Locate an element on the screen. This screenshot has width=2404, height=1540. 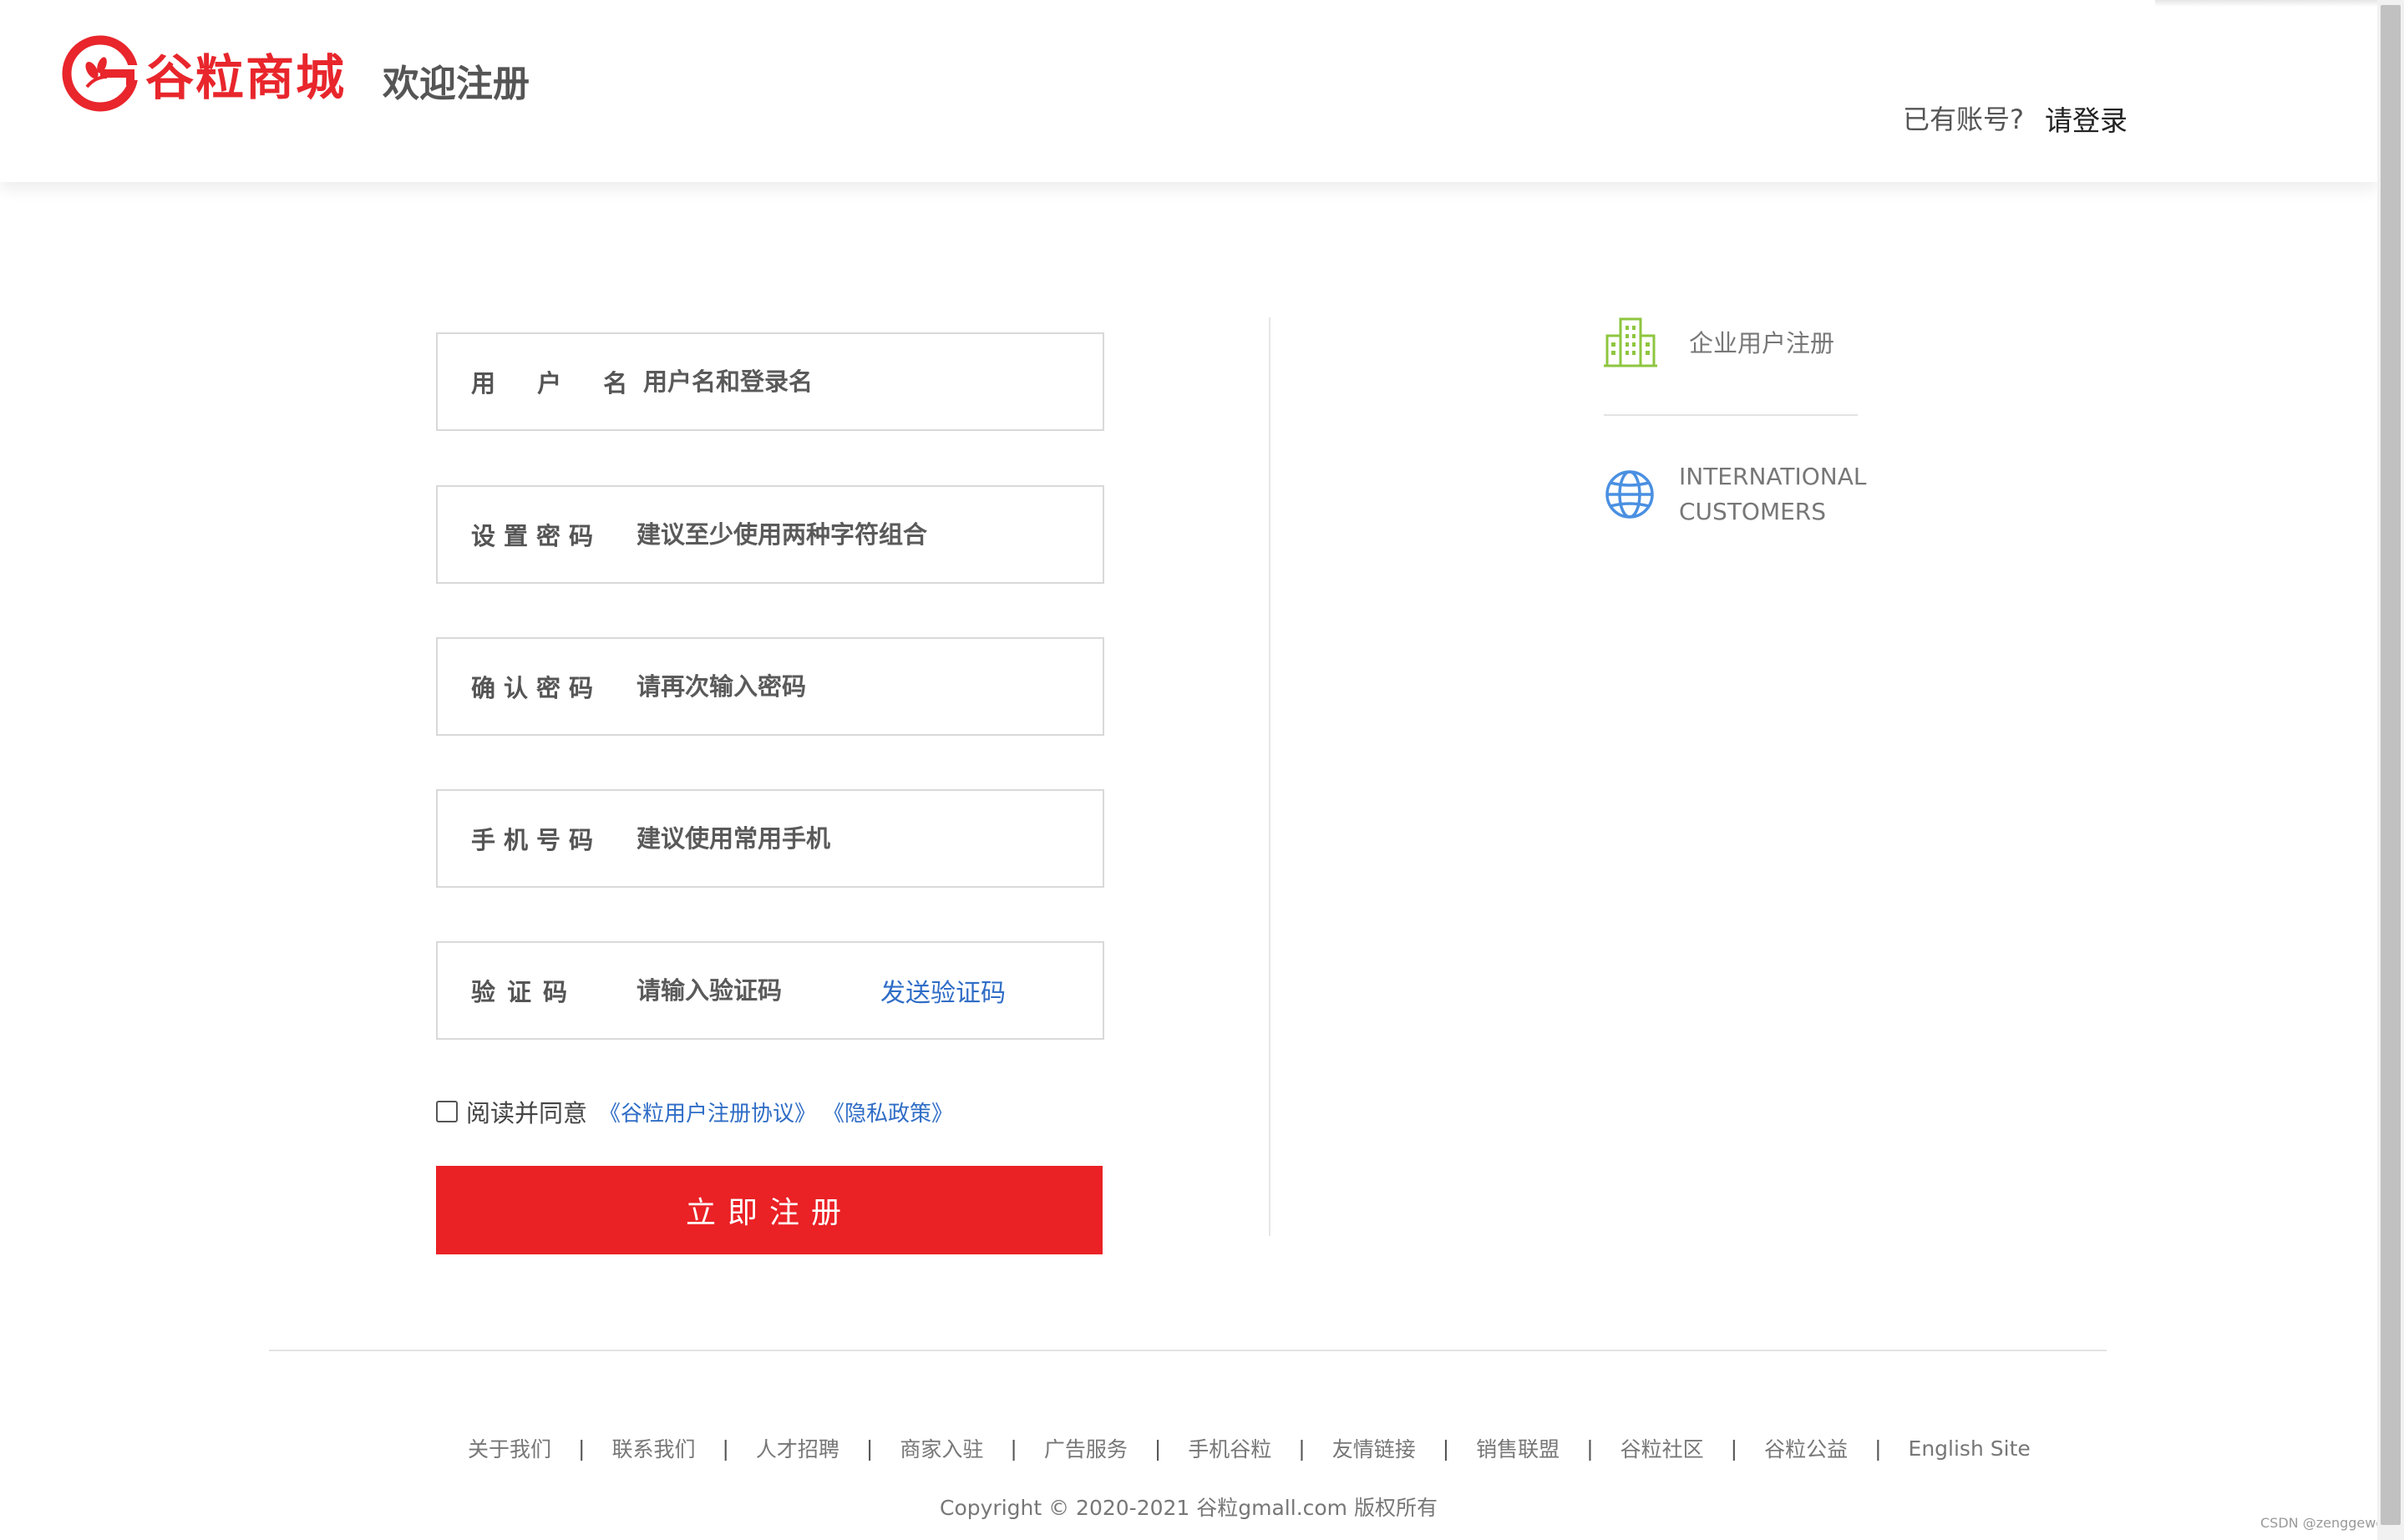
footer-link: 人才招聘 is located at coordinates (798, 1448).